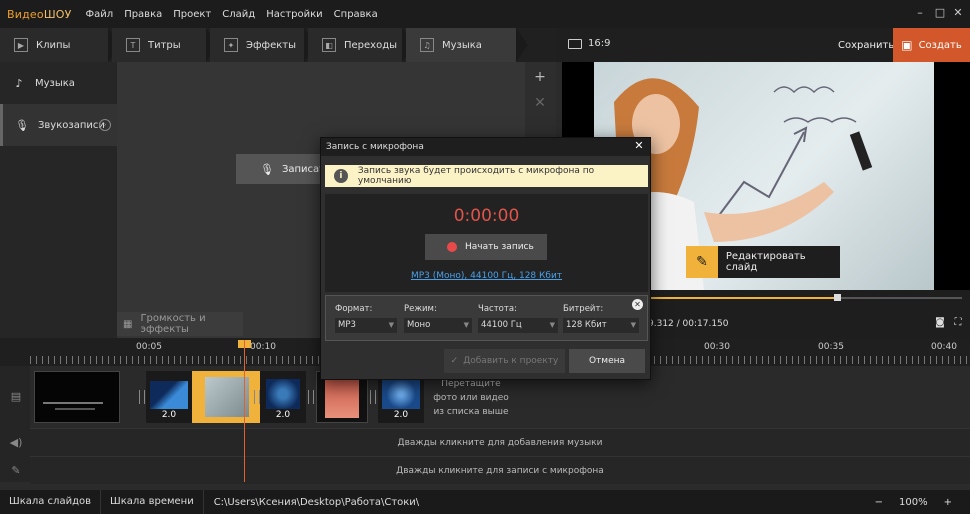 This screenshot has height=514, width=970. Describe the element at coordinates (702, 262) in the screenshot. I see `pencil-icon: ✎` at that location.